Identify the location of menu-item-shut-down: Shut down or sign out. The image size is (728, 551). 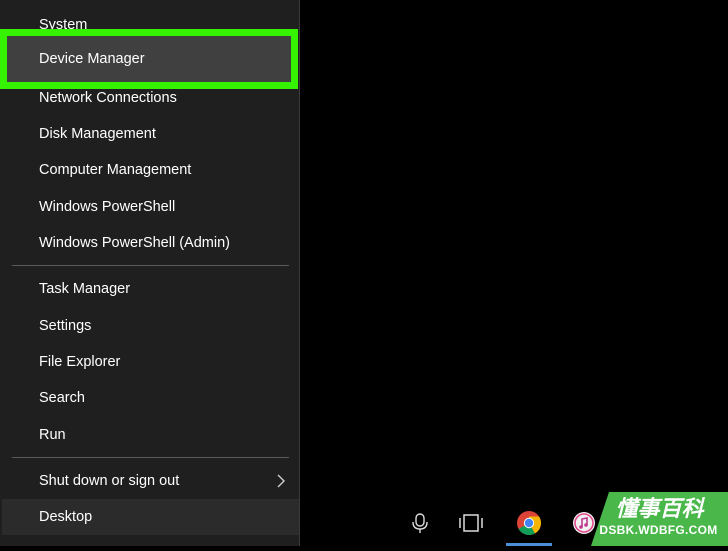
(150, 481).